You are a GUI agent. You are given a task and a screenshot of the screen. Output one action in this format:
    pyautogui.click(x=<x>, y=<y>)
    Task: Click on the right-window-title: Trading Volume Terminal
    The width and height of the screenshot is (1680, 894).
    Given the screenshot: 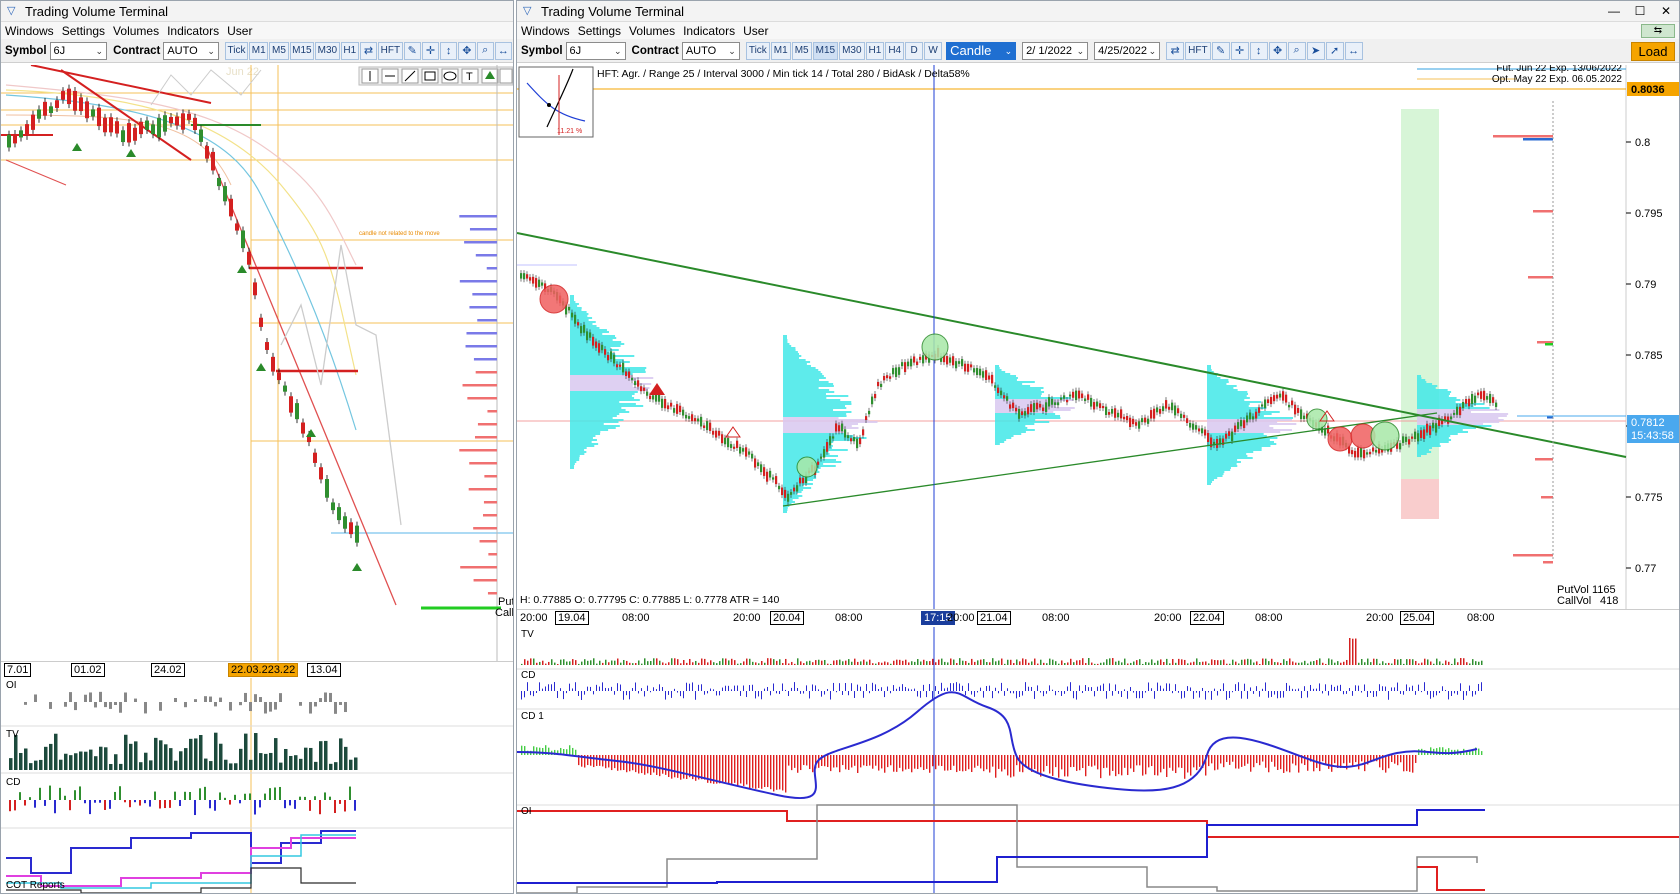 What is the action you would take?
    pyautogui.click(x=613, y=11)
    